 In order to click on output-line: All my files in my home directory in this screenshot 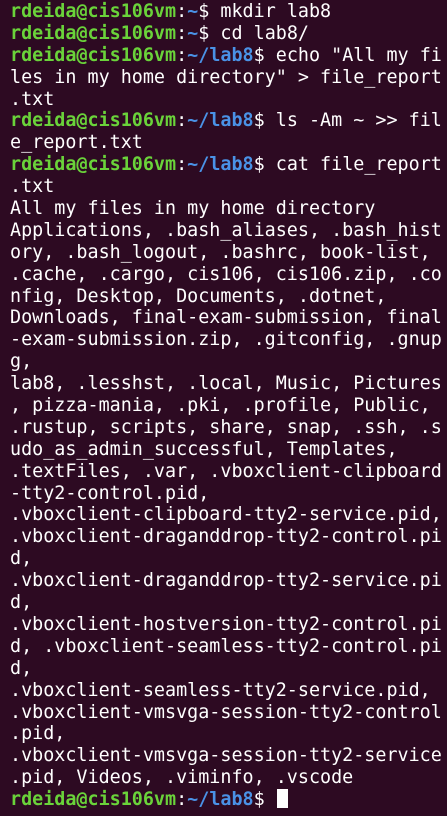, I will do `click(193, 209)`.